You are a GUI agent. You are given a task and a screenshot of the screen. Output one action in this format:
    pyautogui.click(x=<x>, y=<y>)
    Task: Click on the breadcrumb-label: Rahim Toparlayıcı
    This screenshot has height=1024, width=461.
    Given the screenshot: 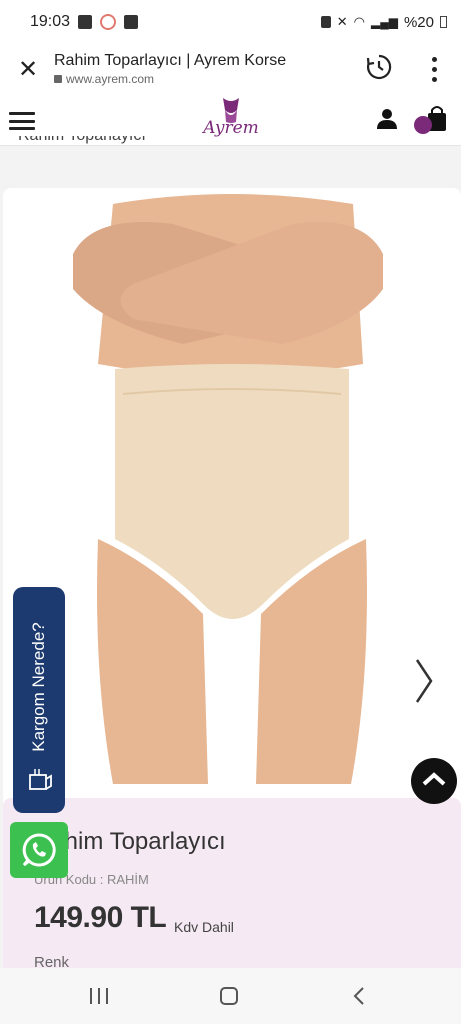 What is the action you would take?
    pyautogui.click(x=82, y=140)
    